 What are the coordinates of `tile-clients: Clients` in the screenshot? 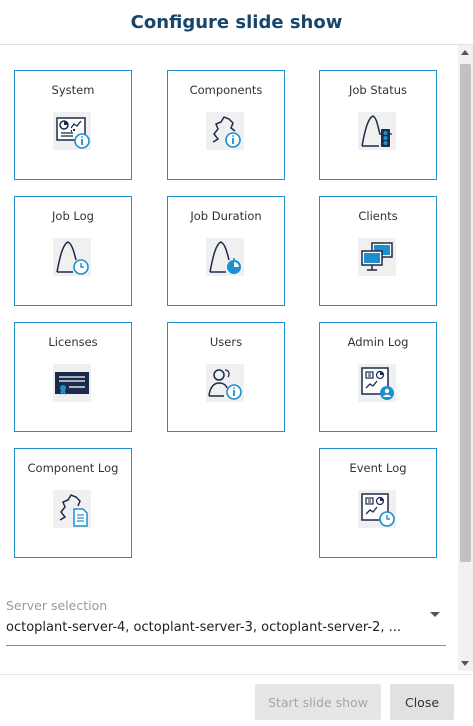 It's located at (378, 251).